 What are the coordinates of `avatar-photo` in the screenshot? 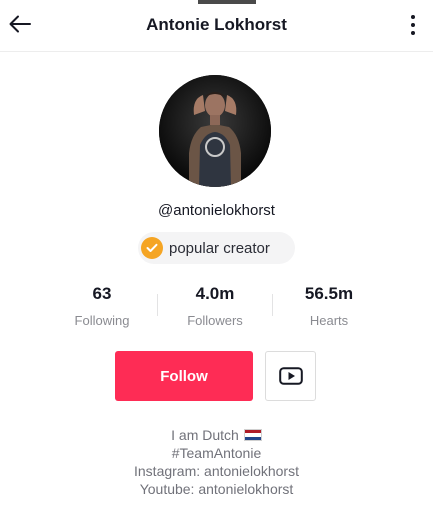 It's located at (215, 131).